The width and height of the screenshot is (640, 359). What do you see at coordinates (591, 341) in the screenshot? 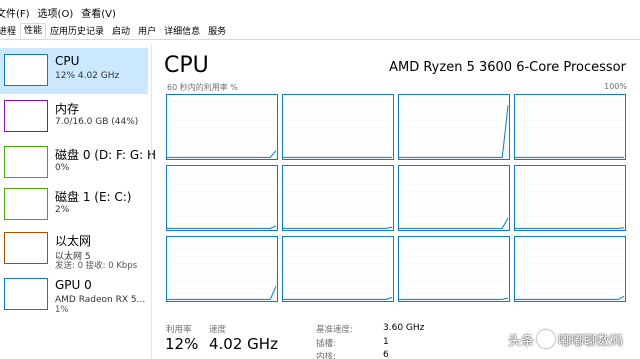
I see `watermark-right-text: 嘟嘟聊数码` at bounding box center [591, 341].